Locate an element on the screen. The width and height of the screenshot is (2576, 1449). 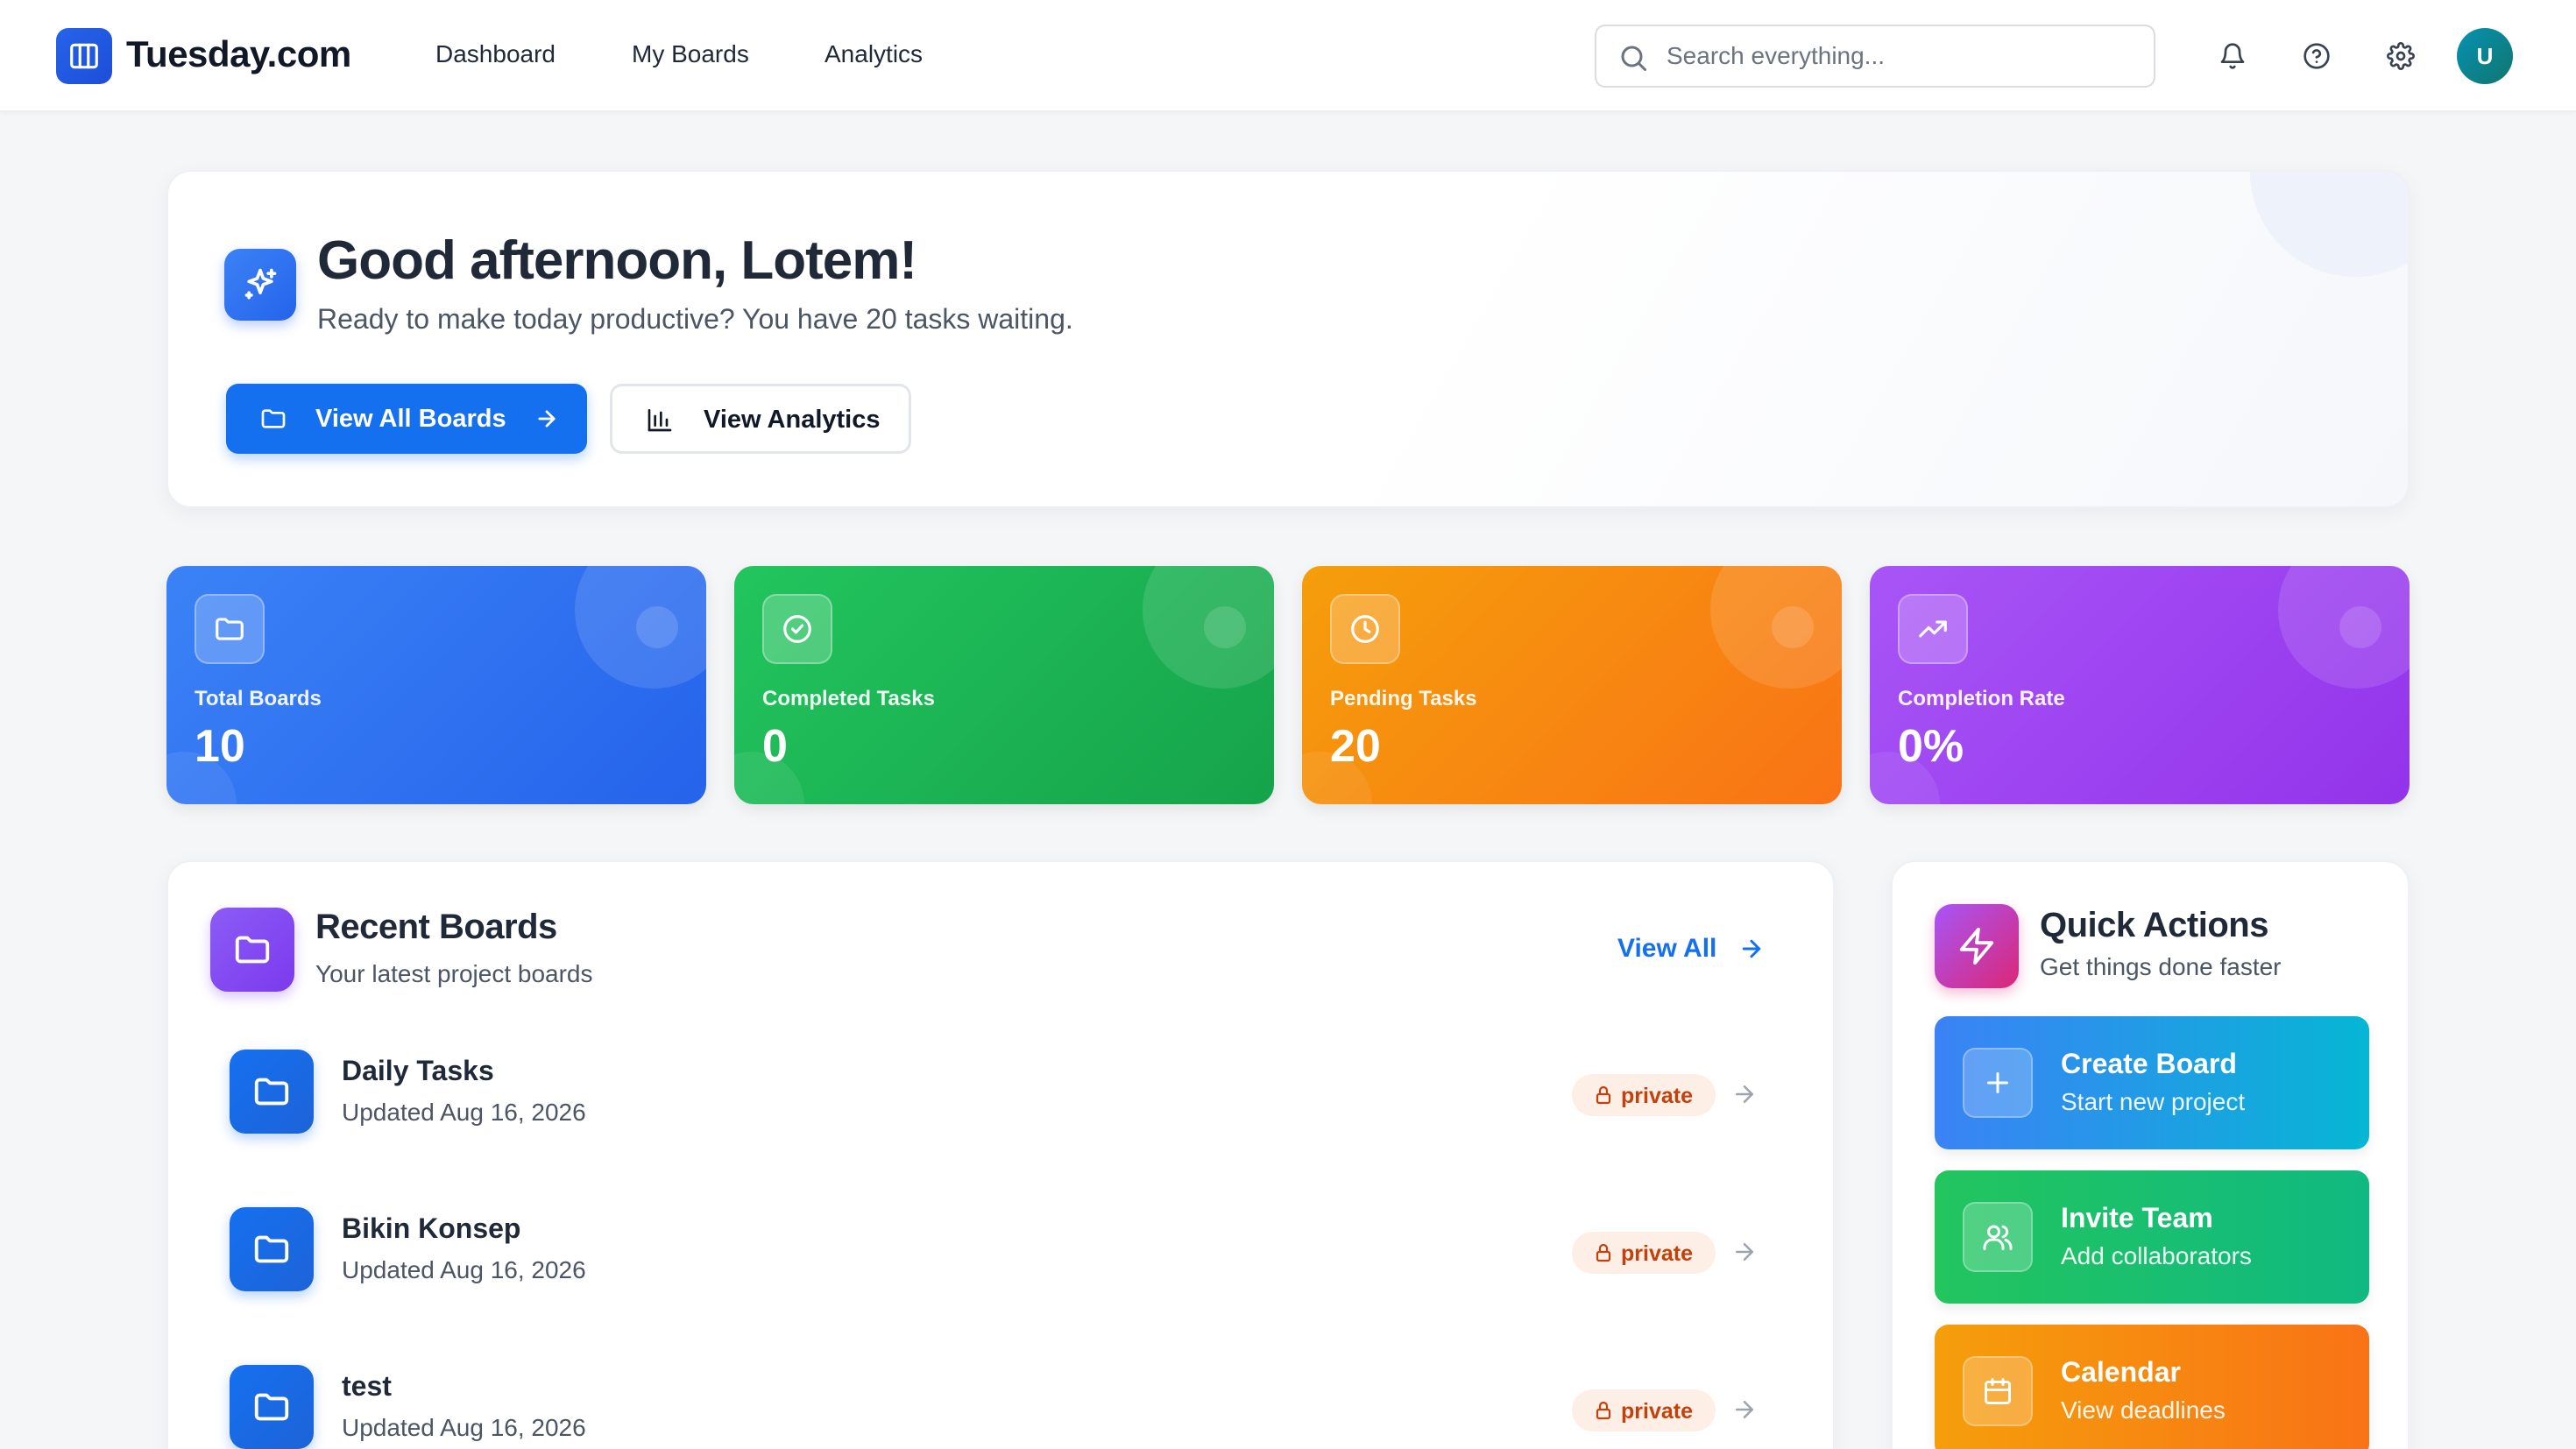
action-subtitle: Start new project is located at coordinates (2153, 1101).